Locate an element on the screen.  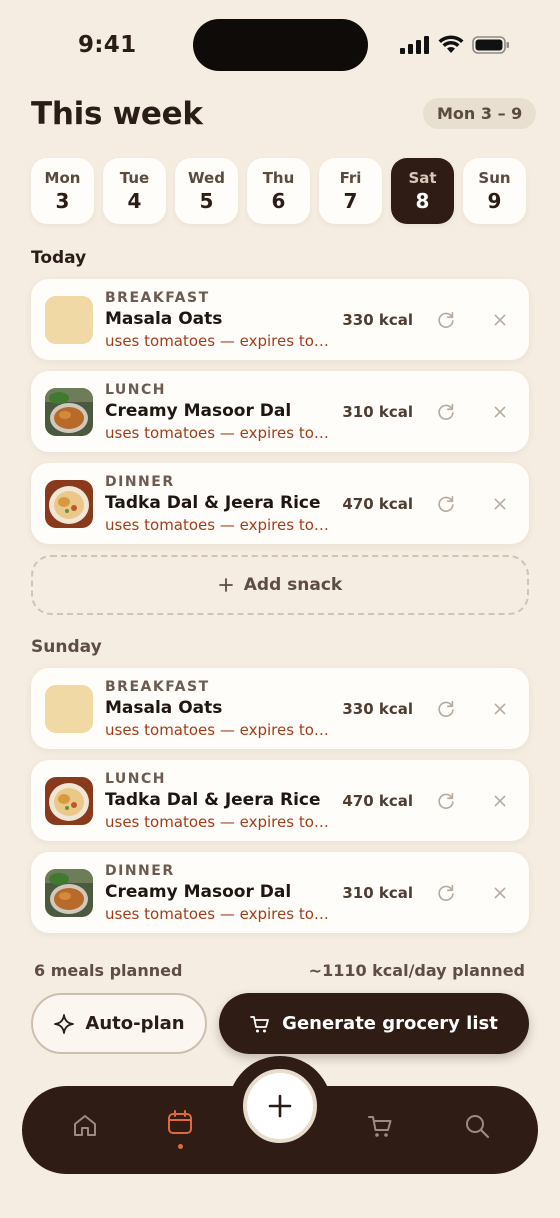
day-chip-tue: Tue 4 is located at coordinates (134, 191).